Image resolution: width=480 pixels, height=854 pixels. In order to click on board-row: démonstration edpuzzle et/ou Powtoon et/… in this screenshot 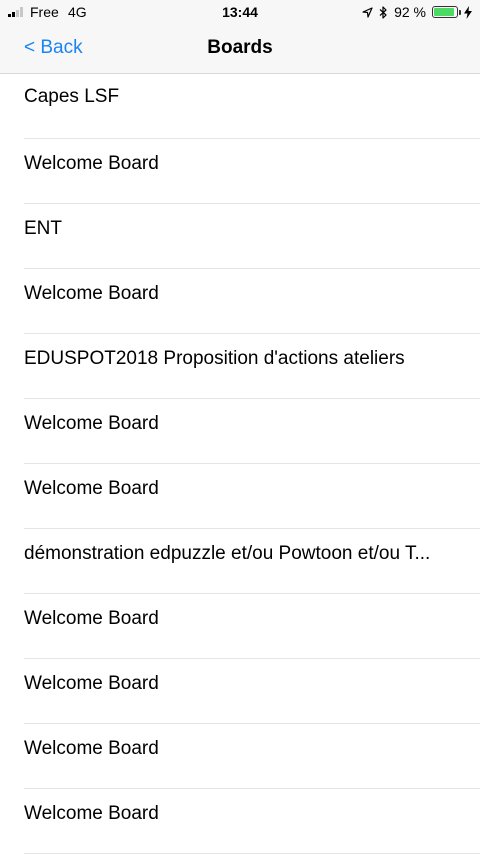, I will do `click(240, 561)`.